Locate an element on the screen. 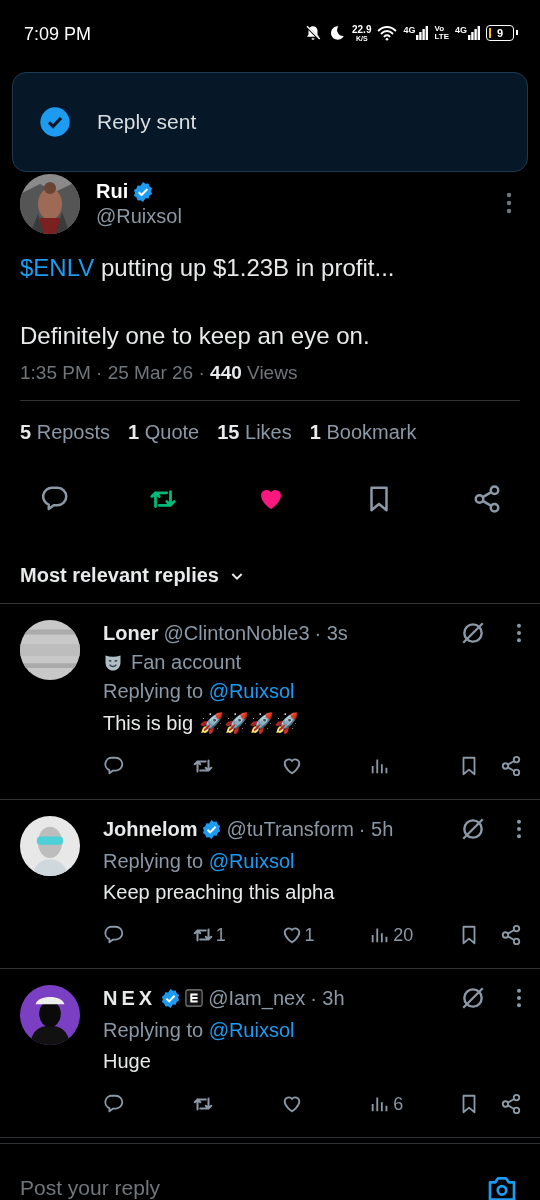 This screenshot has height=1200, width=540. network-speed: 22.9 is located at coordinates (362, 29).